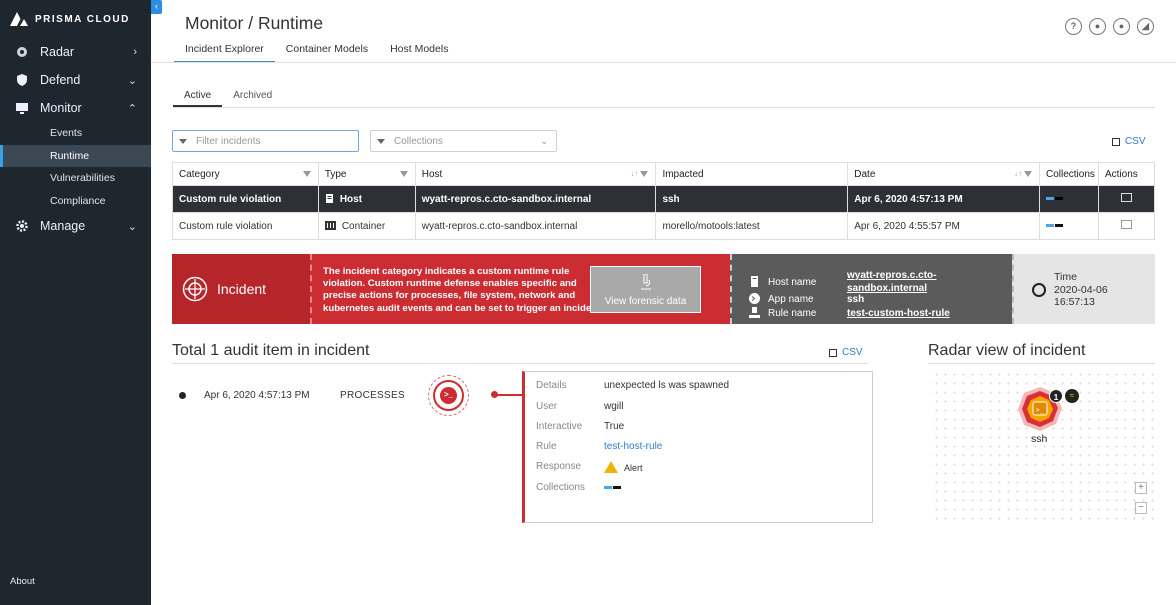  Describe the element at coordinates (1141, 488) in the screenshot. I see `zoom-in-button: +` at that location.